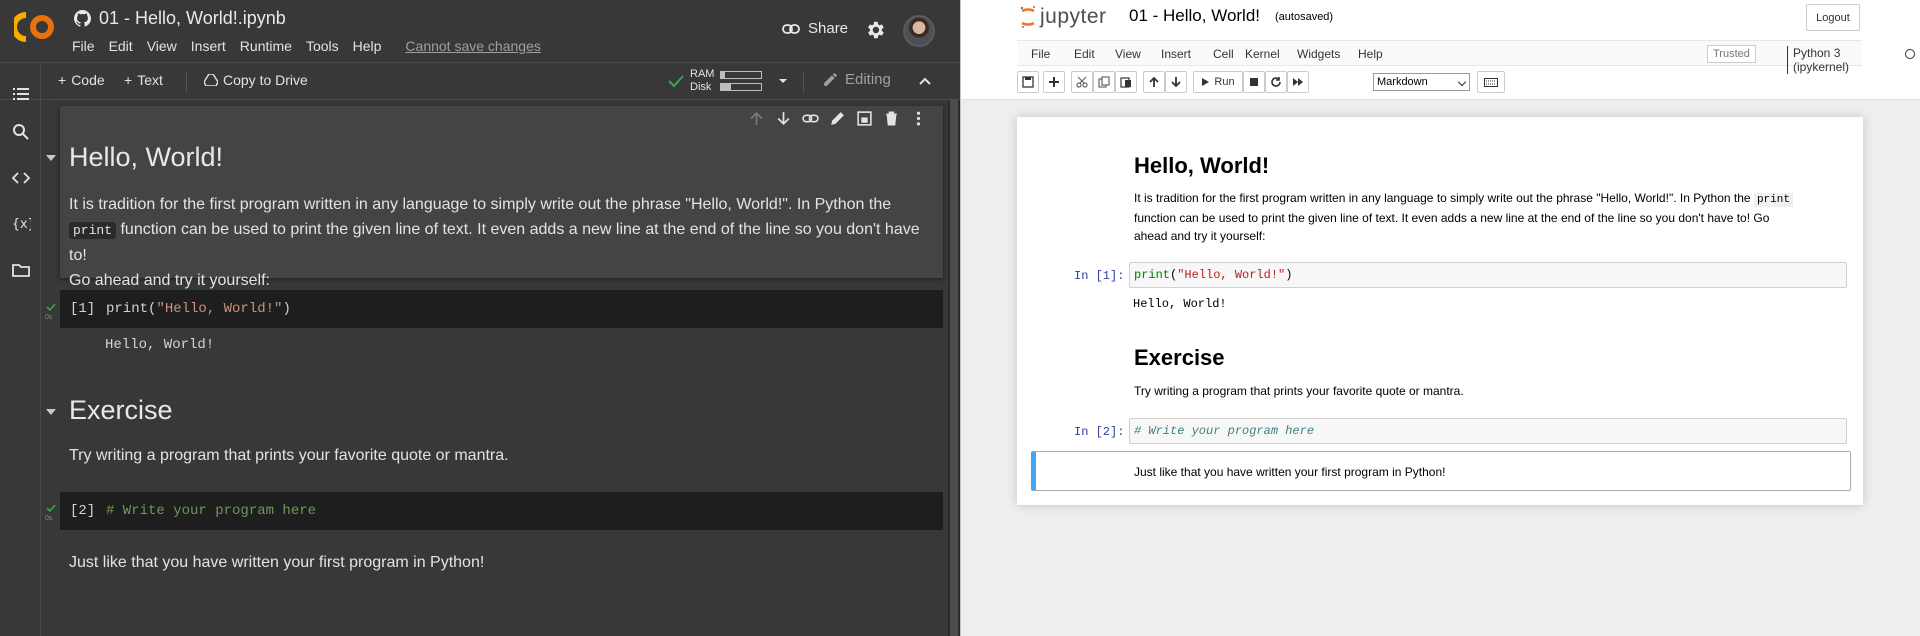  I want to click on code-cell-1: [1] print("Hello, World!"), so click(501, 309).